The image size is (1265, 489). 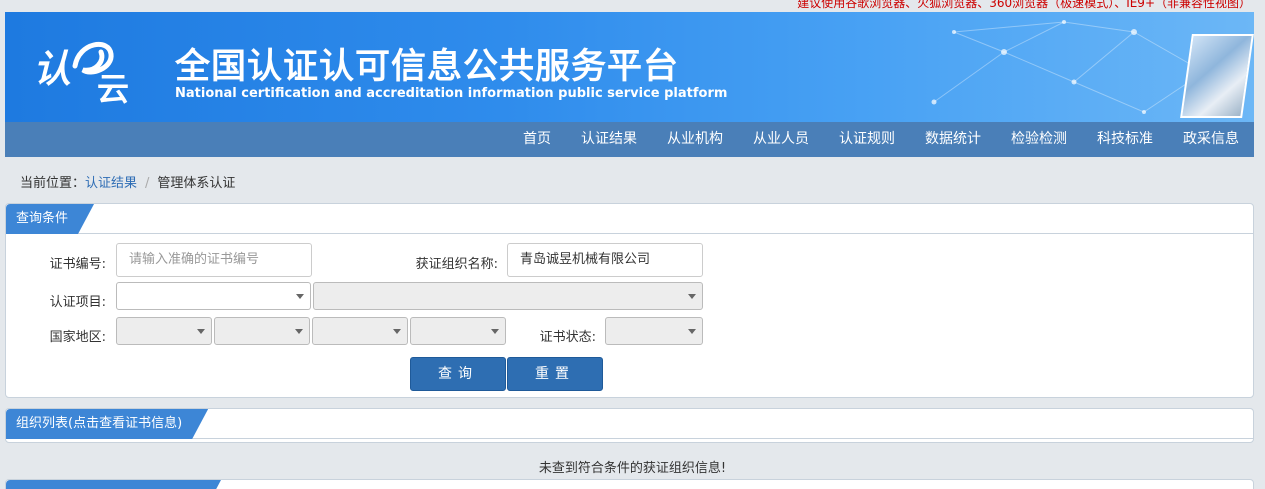 I want to click on nav-item-procurement: 政采信息, so click(x=1211, y=139).